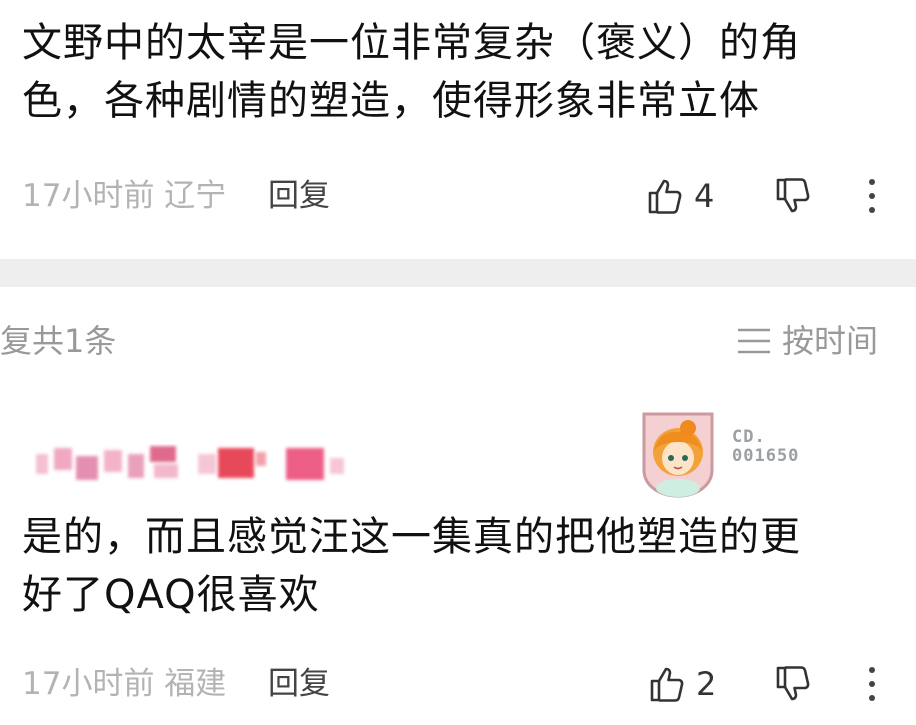 This screenshot has height=725, width=916. What do you see at coordinates (469, 684) in the screenshot?
I see `reply-meta-row: 17小时前 福建 回复 2` at bounding box center [469, 684].